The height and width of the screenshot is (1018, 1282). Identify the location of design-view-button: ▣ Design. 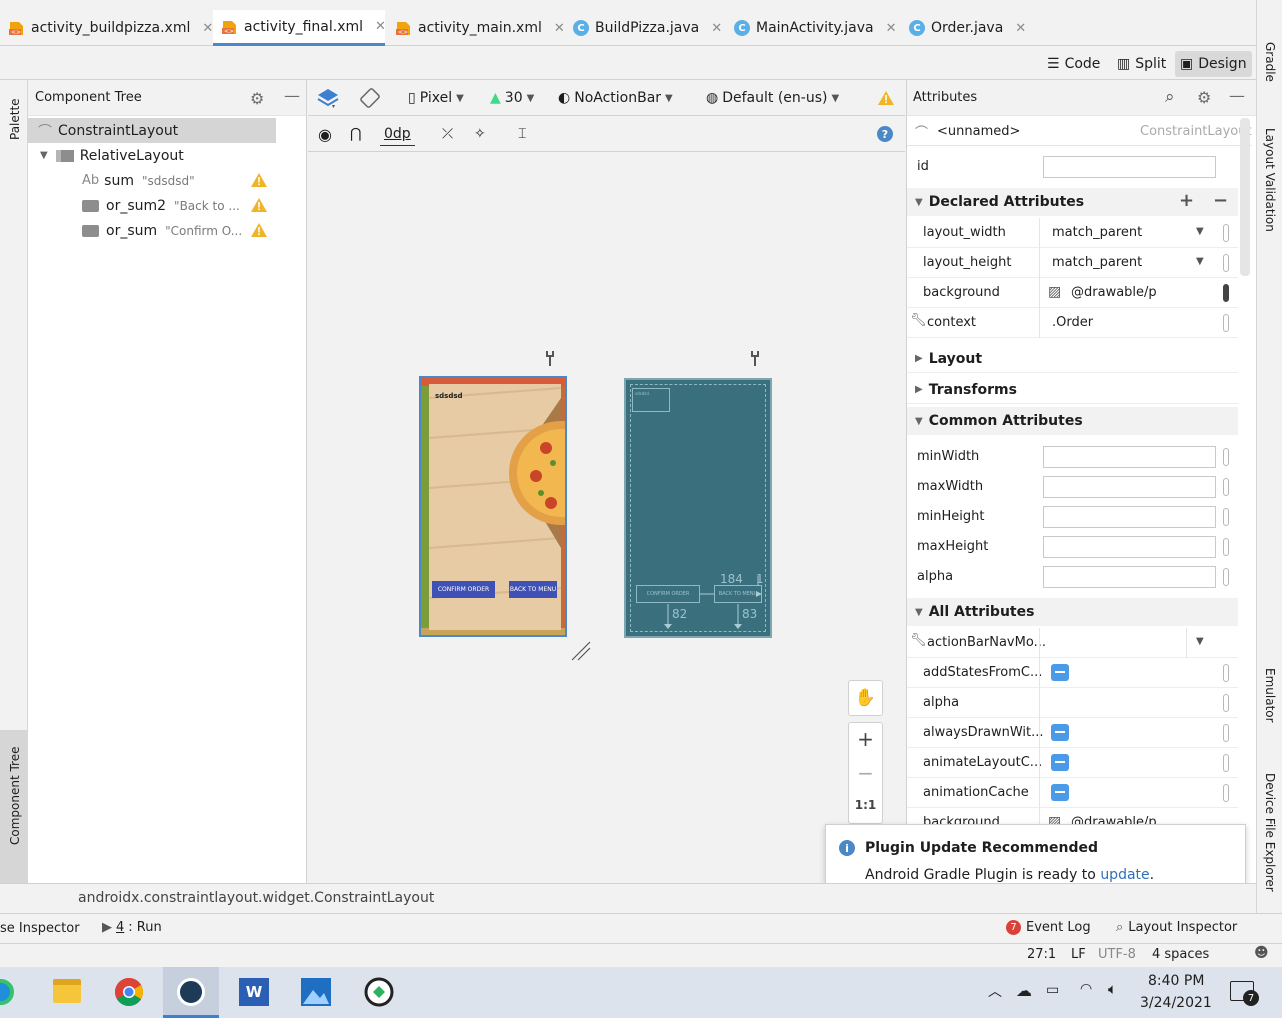
(1213, 64).